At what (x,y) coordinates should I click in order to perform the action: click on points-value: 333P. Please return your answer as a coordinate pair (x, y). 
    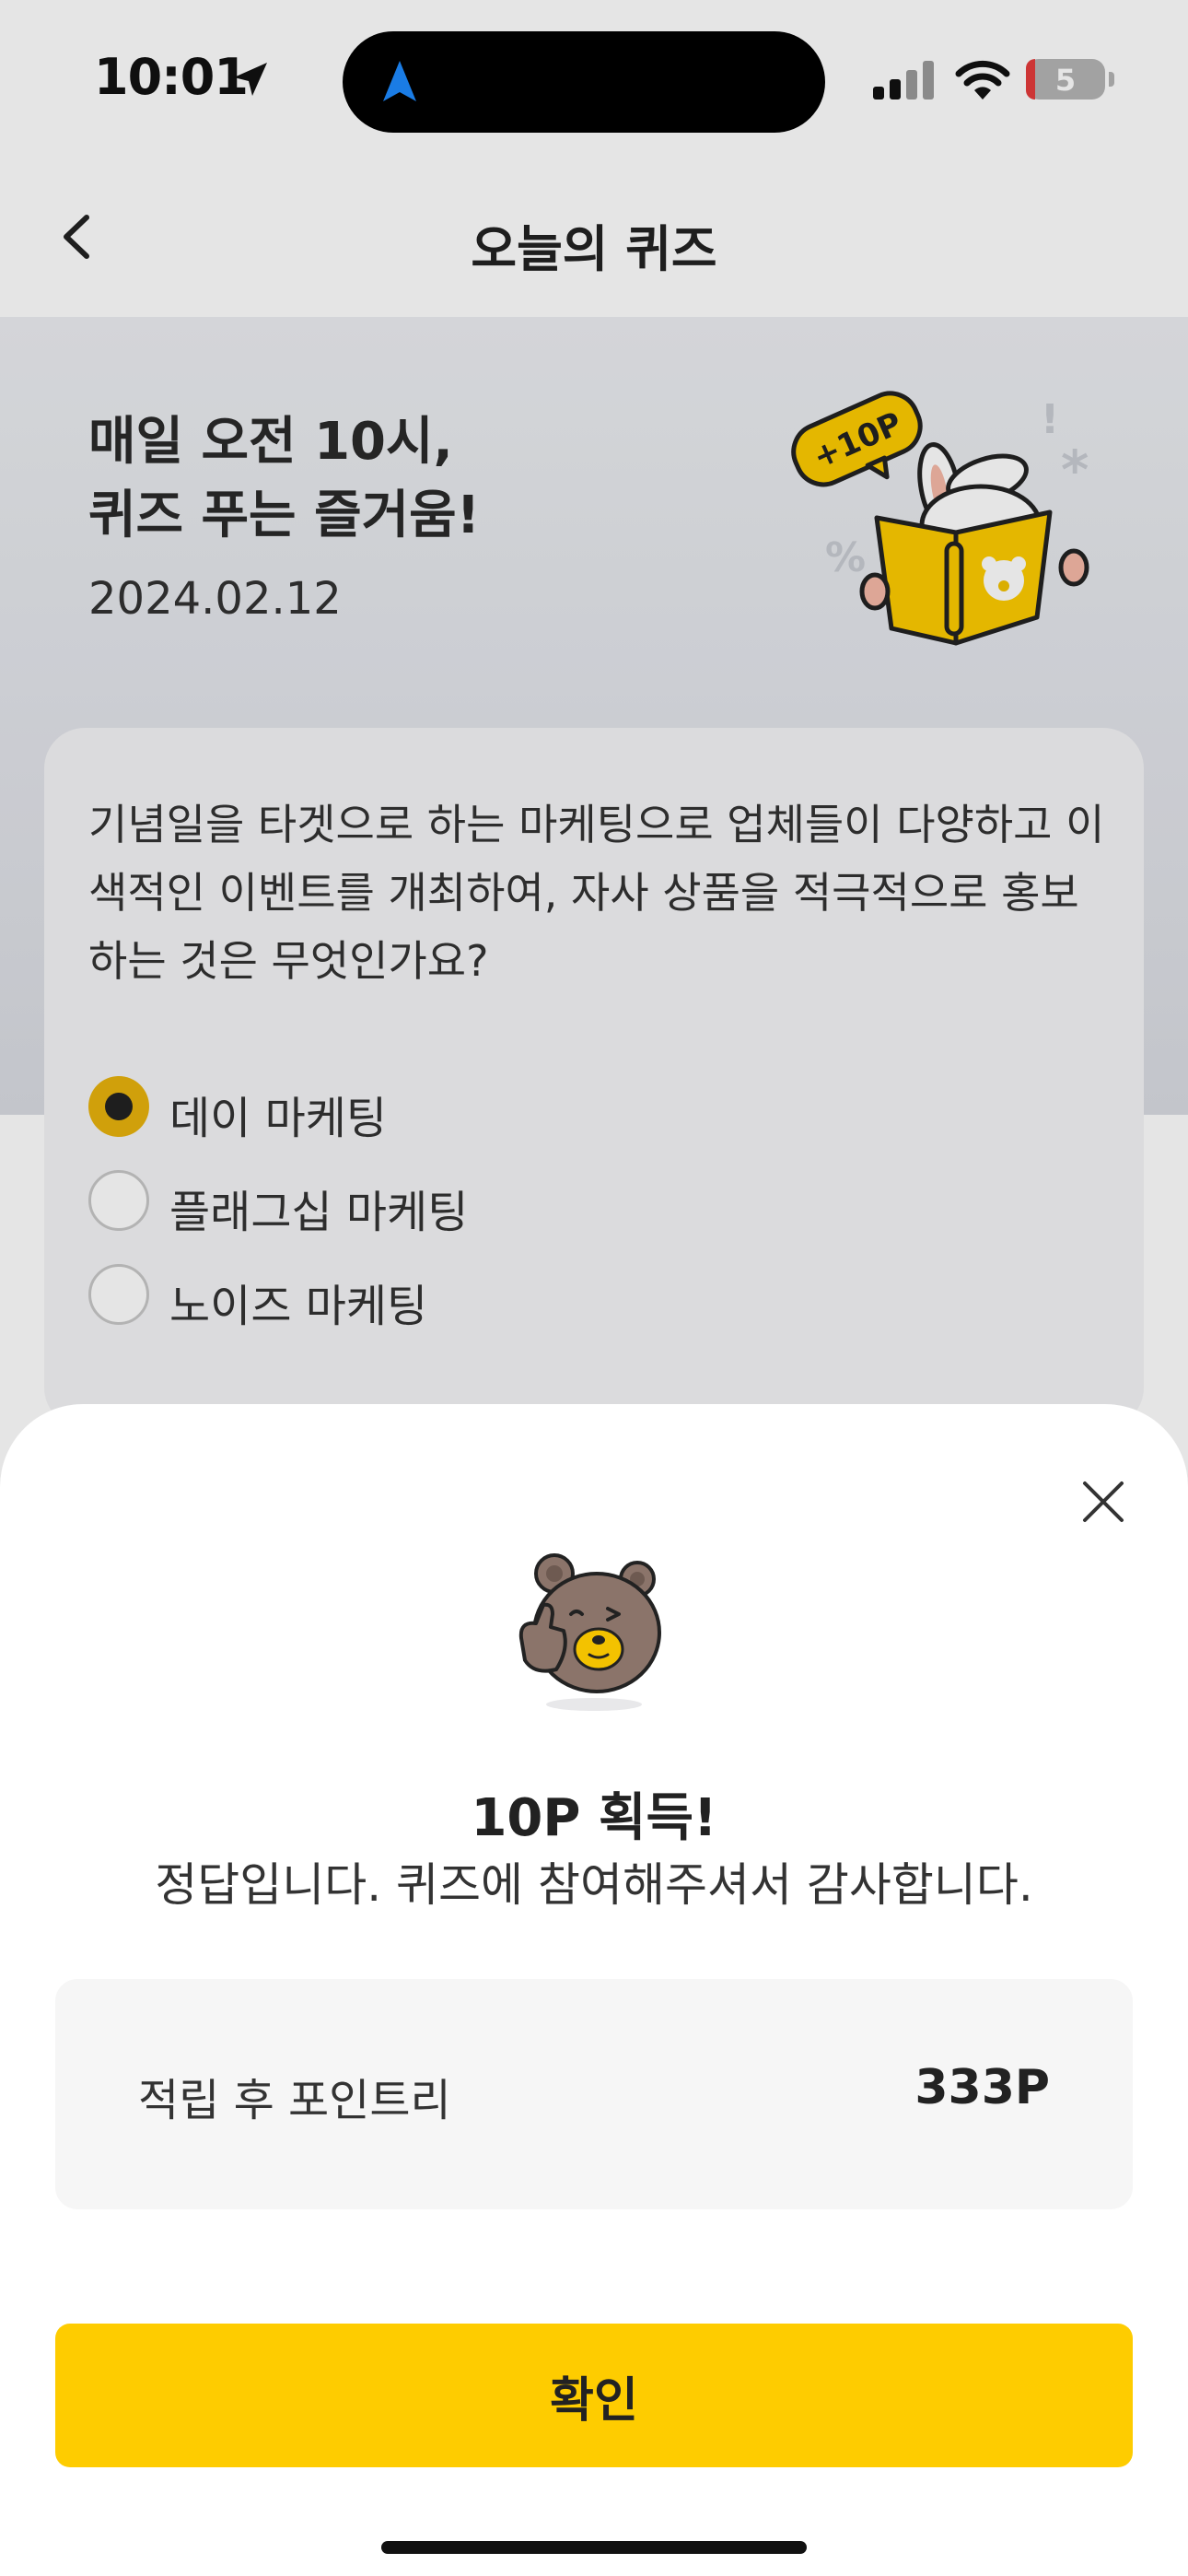
    Looking at the image, I should click on (982, 2087).